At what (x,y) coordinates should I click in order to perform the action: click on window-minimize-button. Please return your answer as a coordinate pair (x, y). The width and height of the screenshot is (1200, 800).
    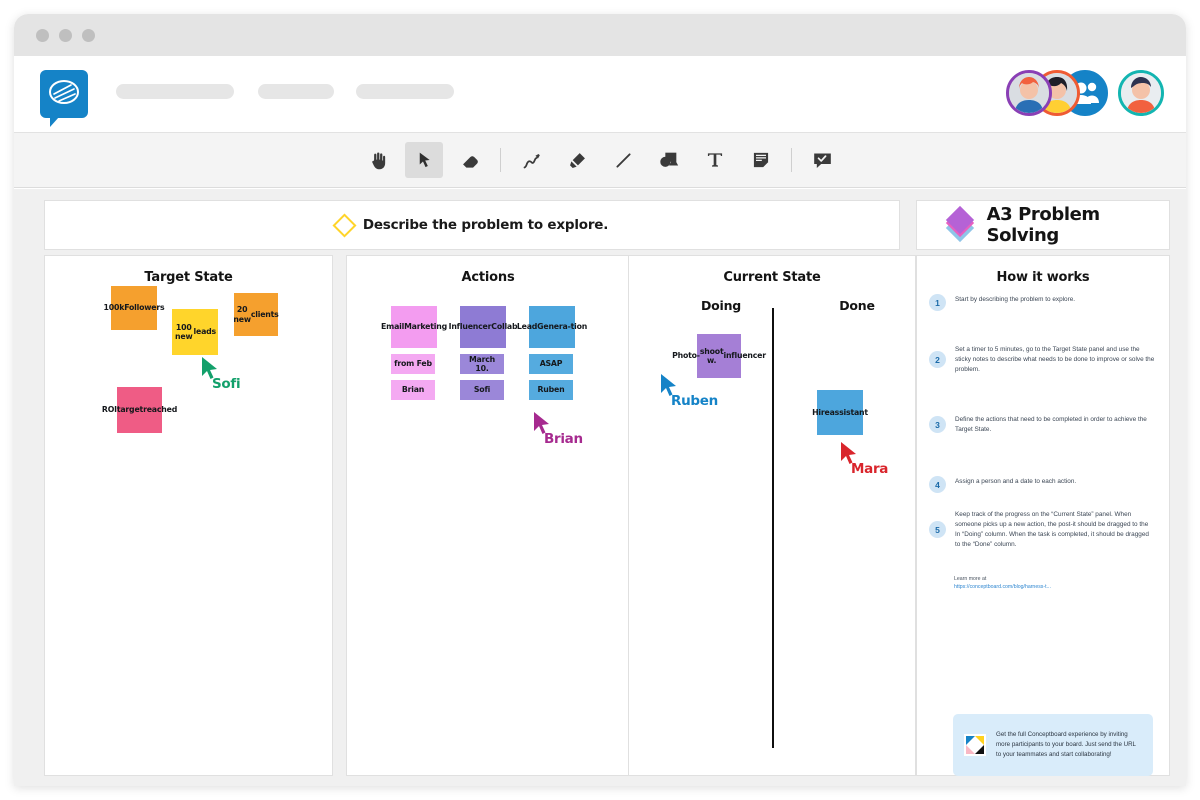
    Looking at the image, I should click on (65, 35).